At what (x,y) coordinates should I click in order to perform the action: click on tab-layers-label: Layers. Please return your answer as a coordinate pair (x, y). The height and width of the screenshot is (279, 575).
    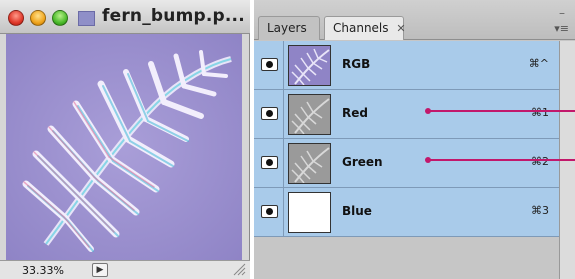
    Looking at the image, I should click on (287, 28).